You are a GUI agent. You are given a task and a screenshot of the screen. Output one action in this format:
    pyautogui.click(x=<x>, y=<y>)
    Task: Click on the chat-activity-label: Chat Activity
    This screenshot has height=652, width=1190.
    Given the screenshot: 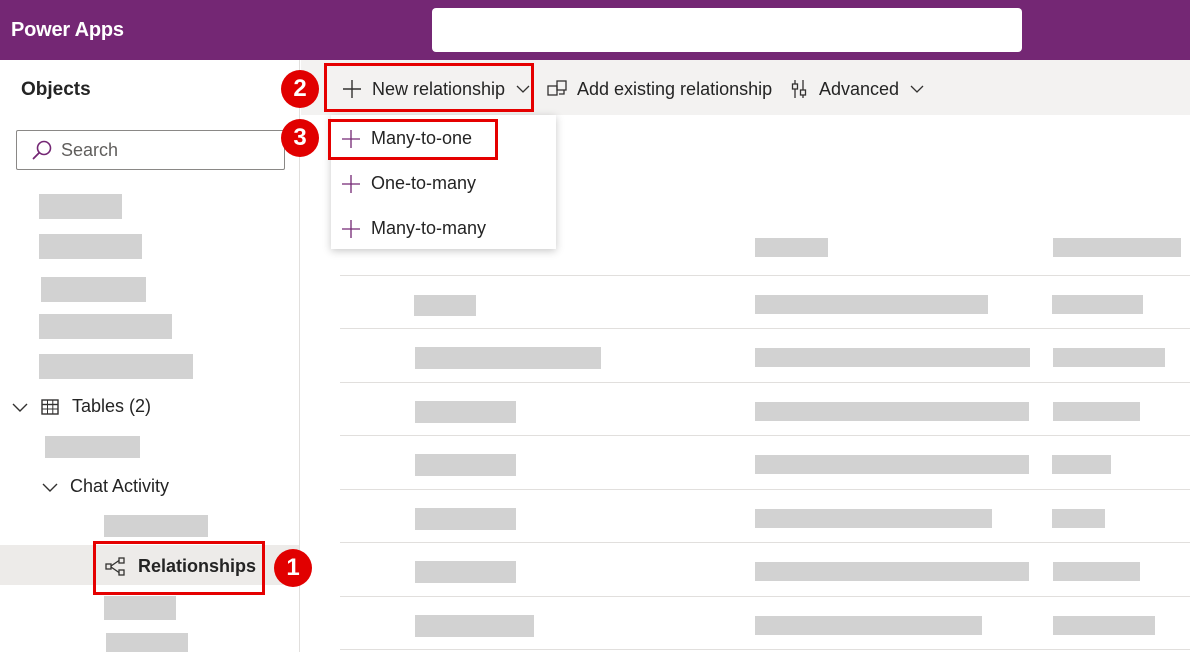 What is the action you would take?
    pyautogui.click(x=120, y=486)
    